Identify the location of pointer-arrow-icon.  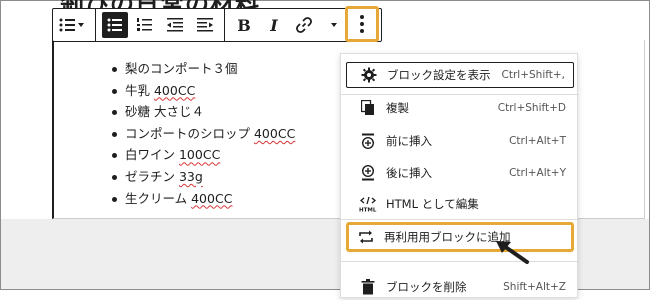
(512, 252).